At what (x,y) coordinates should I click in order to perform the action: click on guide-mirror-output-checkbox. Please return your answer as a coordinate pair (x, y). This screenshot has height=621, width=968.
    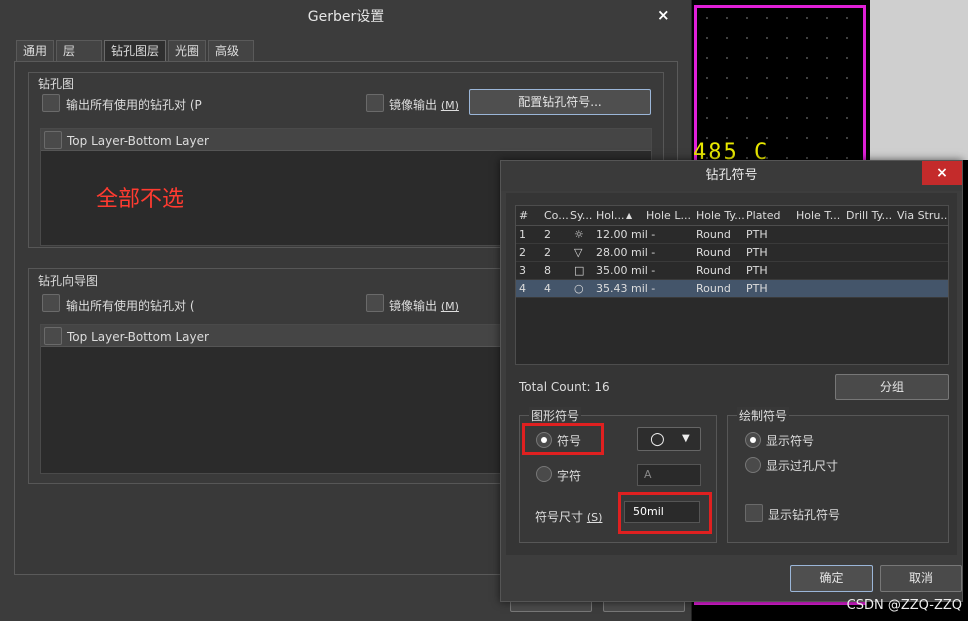
    Looking at the image, I should click on (375, 303).